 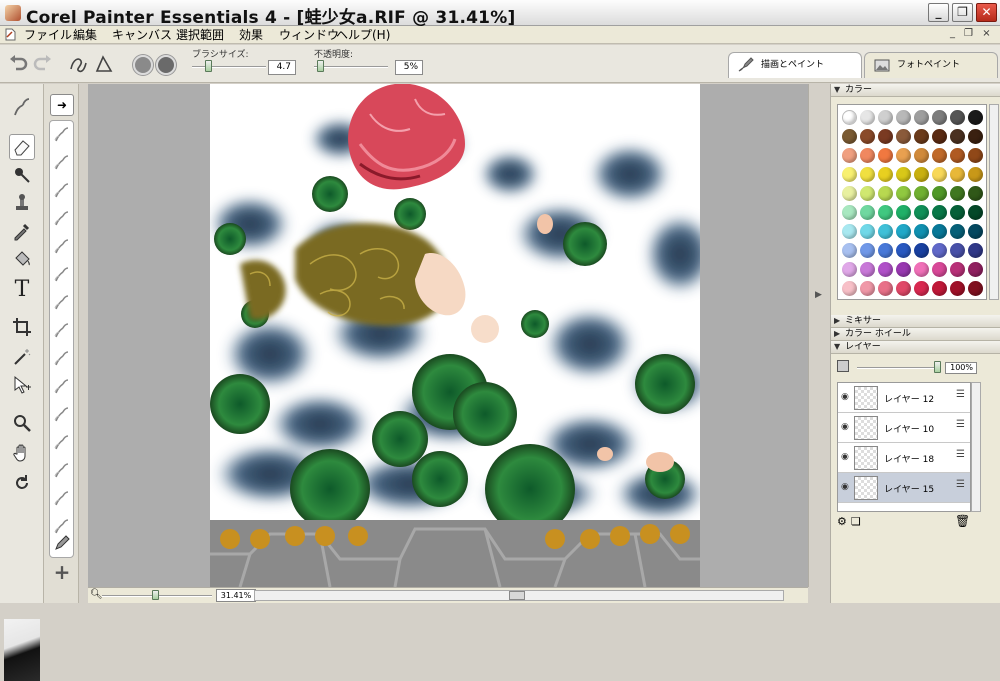 I want to click on eraser-tool, so click(x=22, y=147).